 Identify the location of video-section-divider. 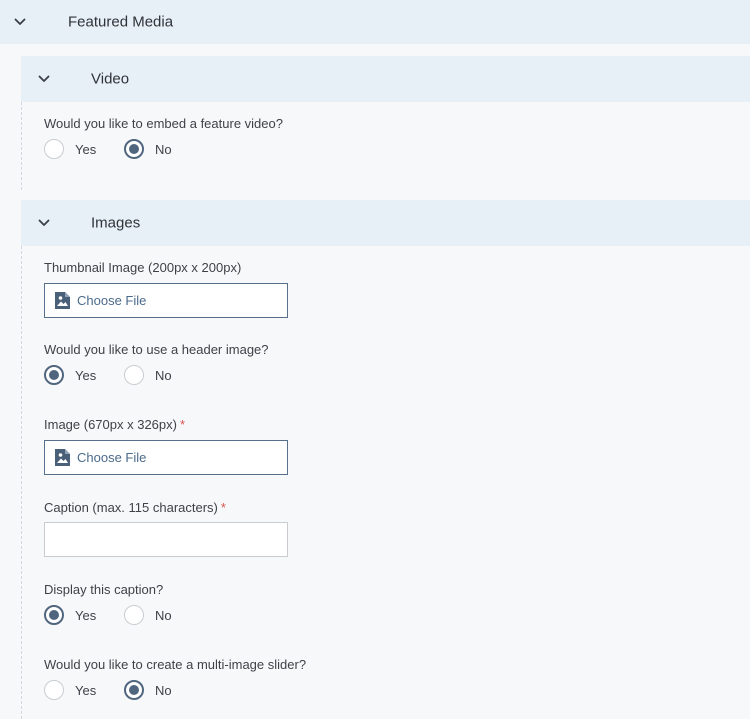
(21, 146).